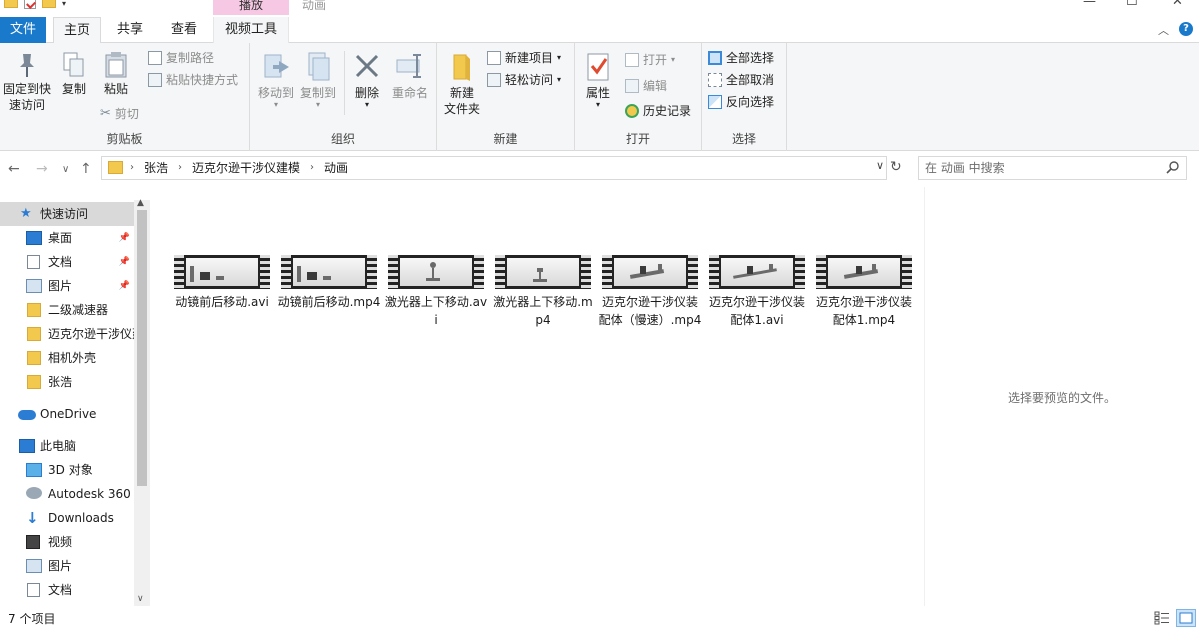 This screenshot has height=629, width=1199. What do you see at coordinates (646, 86) in the screenshot?
I see `edit-button: 编辑` at bounding box center [646, 86].